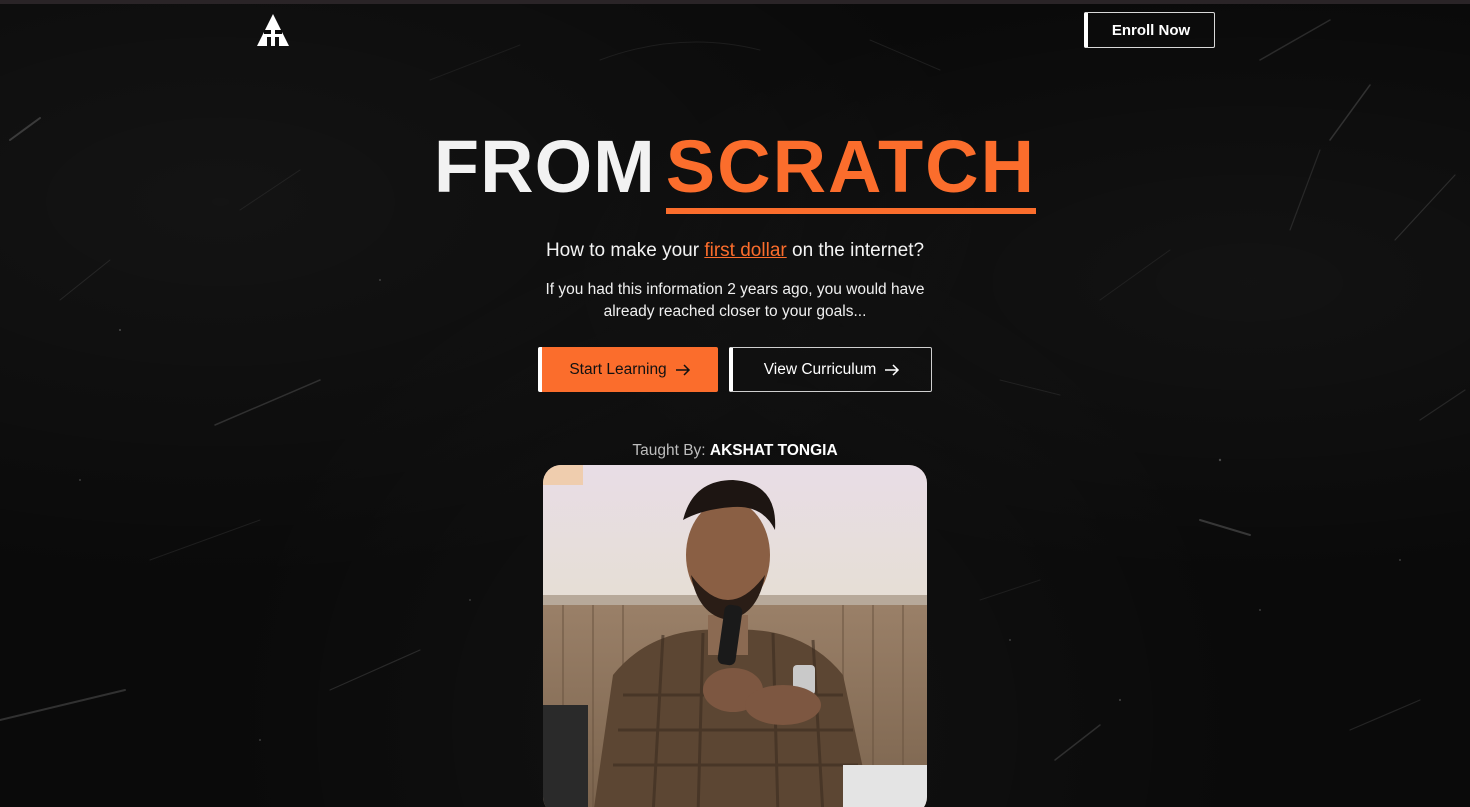 The image size is (1470, 807). What do you see at coordinates (1149, 30) in the screenshot?
I see `enroll-now-button: Enroll Now` at bounding box center [1149, 30].